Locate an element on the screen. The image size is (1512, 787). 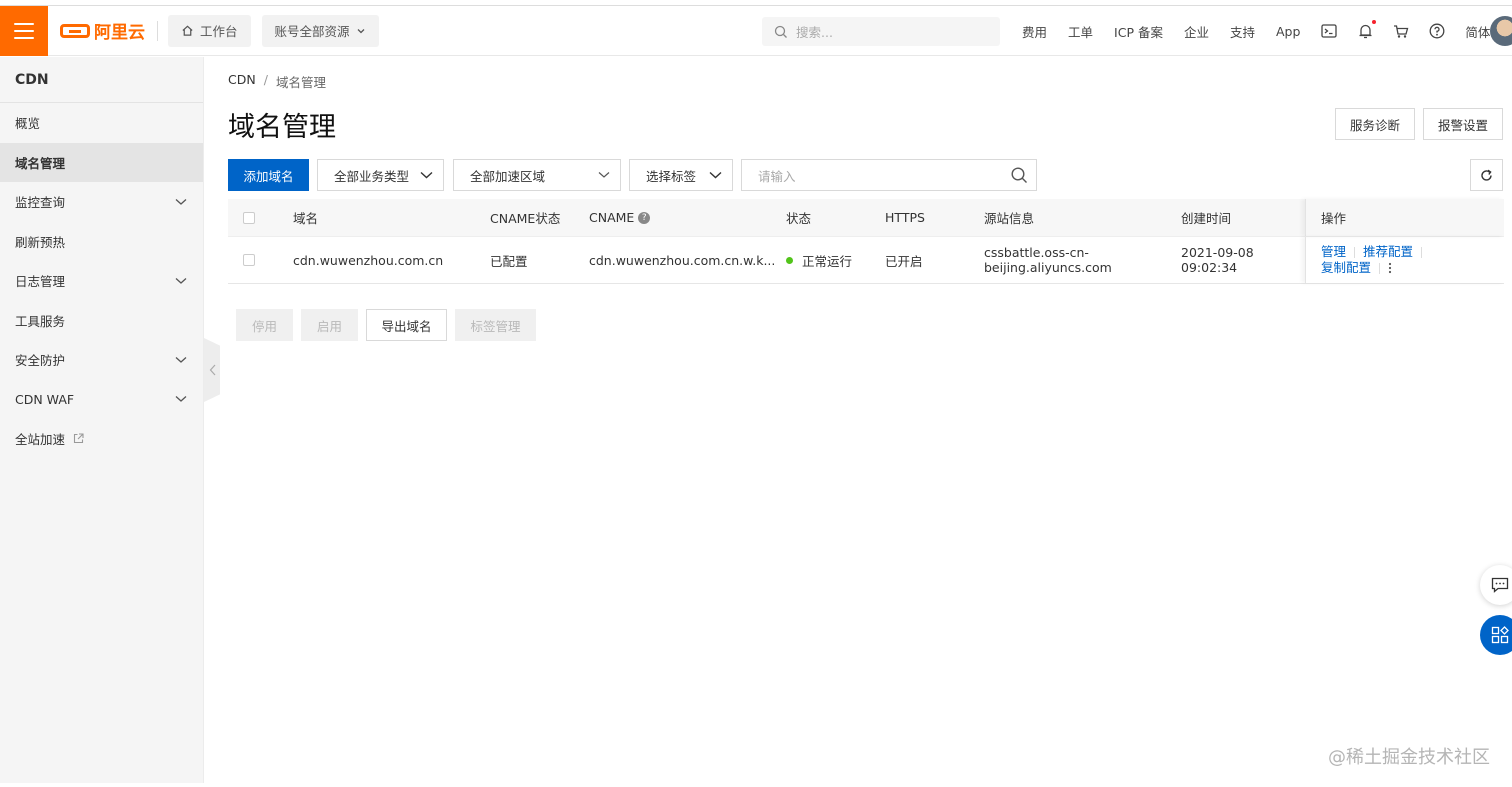
manage-link: 管理 is located at coordinates (1333, 252).